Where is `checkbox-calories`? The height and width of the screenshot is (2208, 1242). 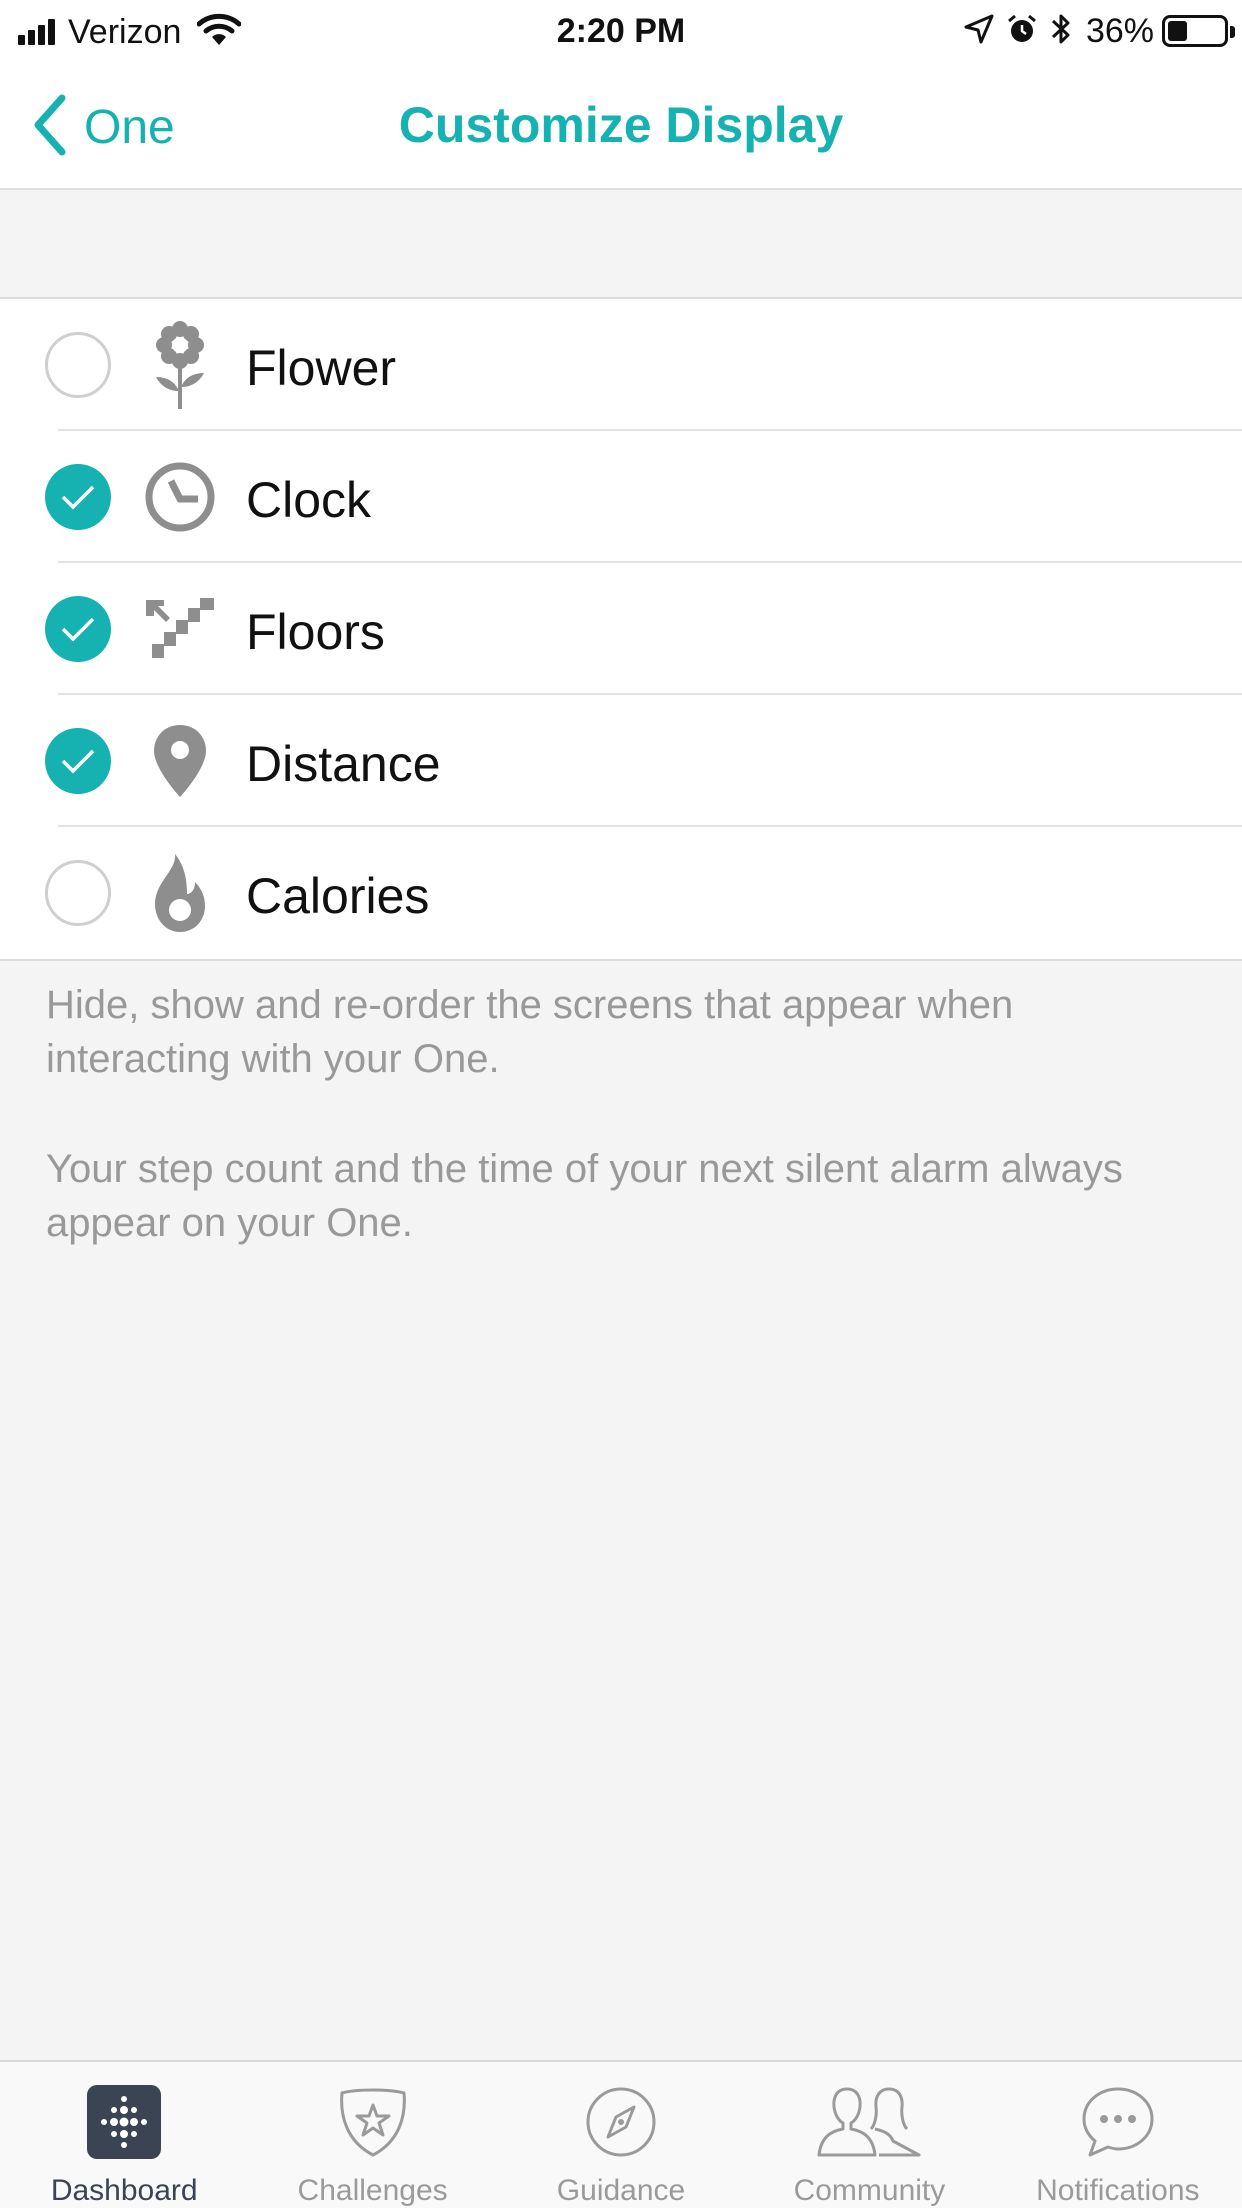
checkbox-calories is located at coordinates (78, 893).